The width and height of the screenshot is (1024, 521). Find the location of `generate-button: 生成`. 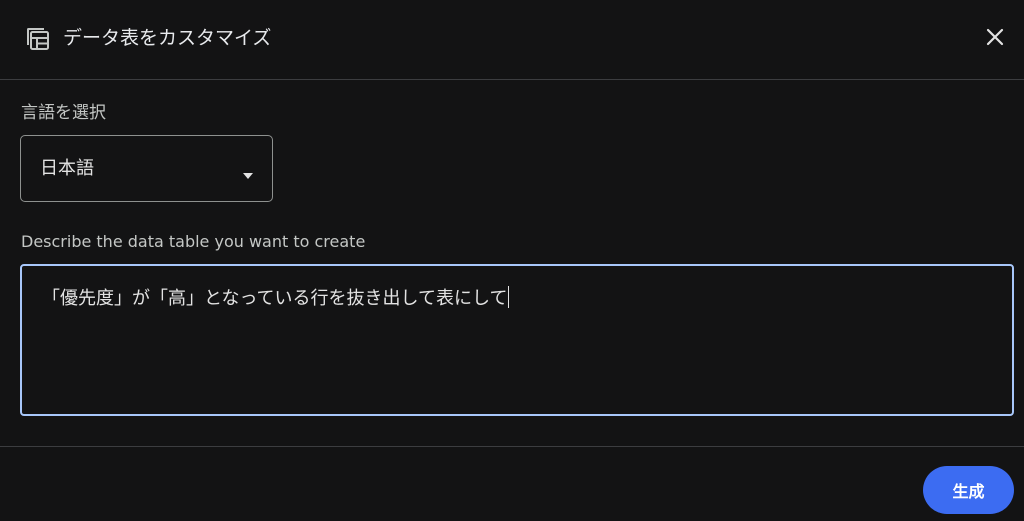

generate-button: 生成 is located at coordinates (968, 490).